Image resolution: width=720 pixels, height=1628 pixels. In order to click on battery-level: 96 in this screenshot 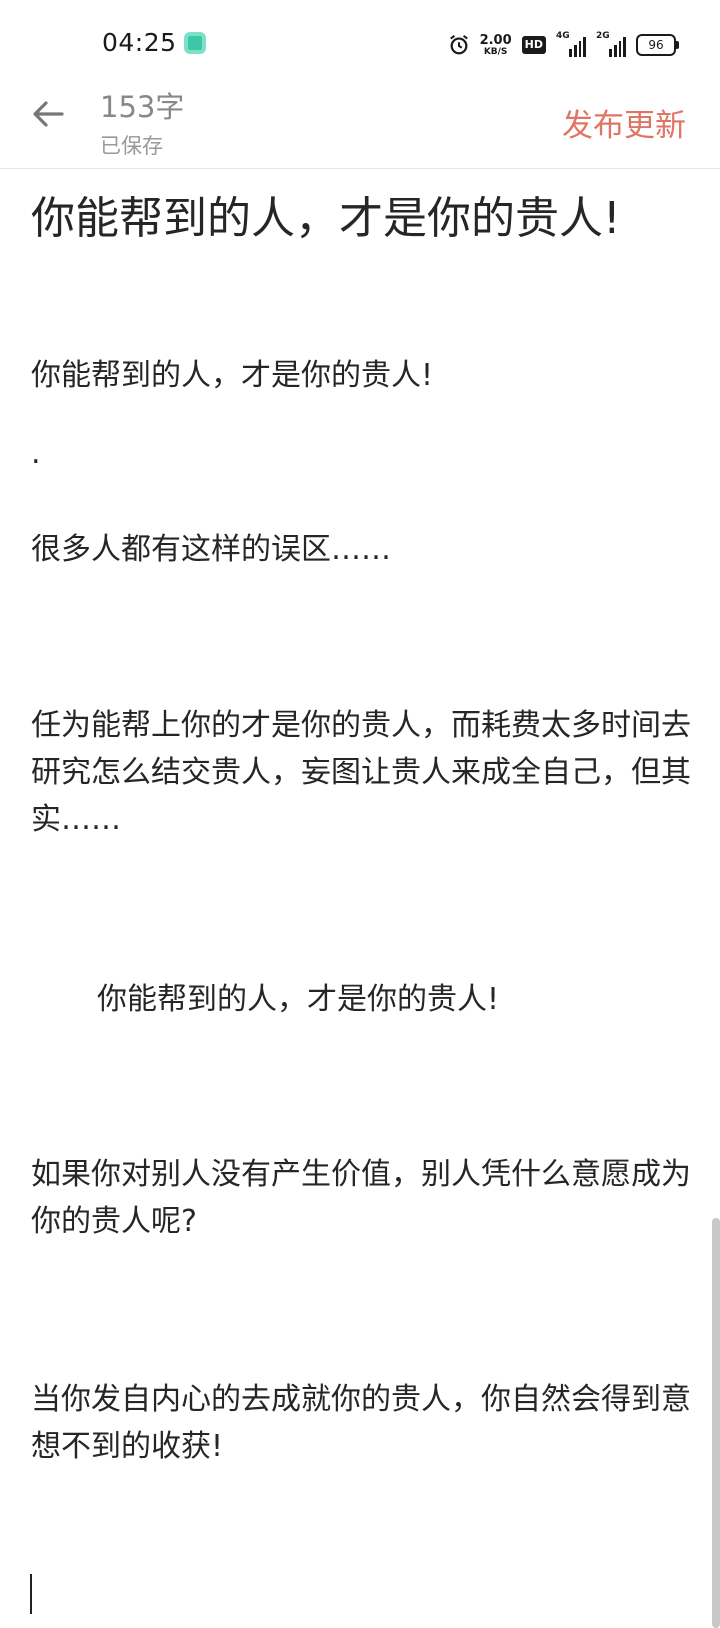, I will do `click(656, 45)`.